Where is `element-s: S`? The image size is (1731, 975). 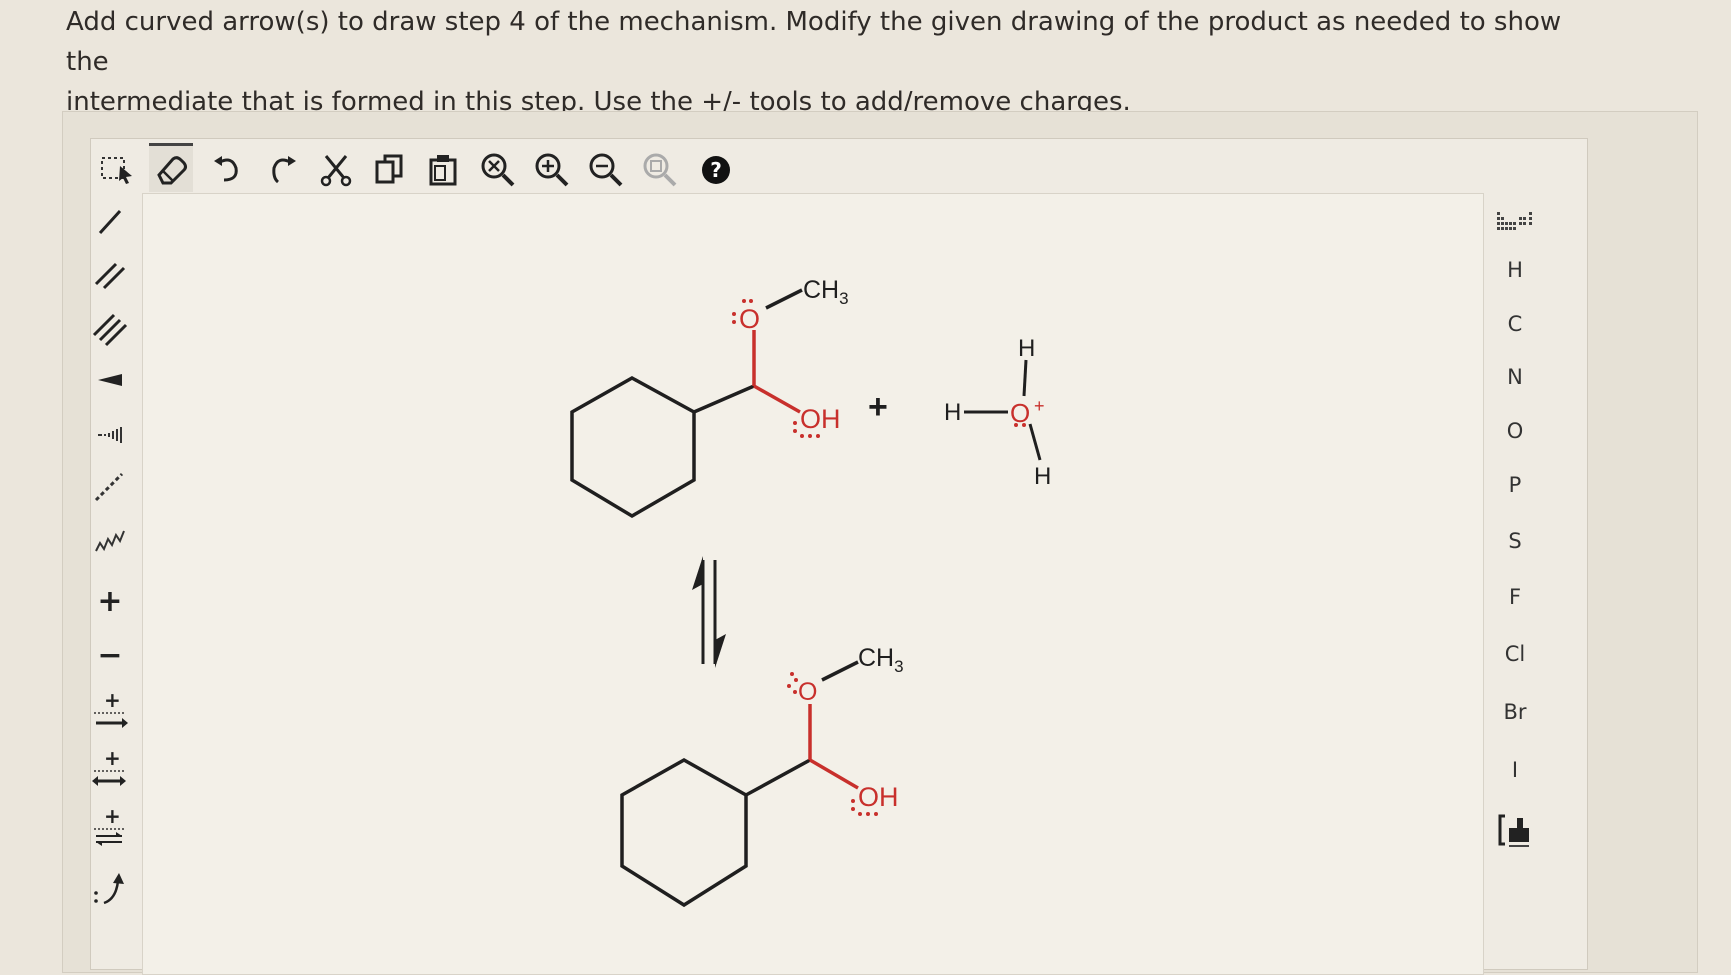 element-s: S is located at coordinates (1515, 541).